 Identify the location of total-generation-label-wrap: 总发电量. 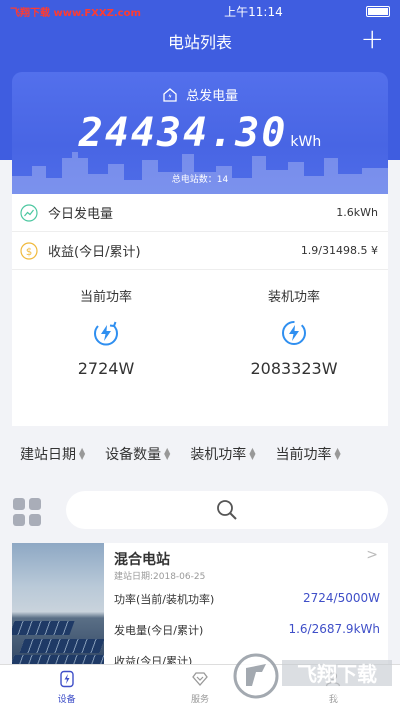
(200, 94).